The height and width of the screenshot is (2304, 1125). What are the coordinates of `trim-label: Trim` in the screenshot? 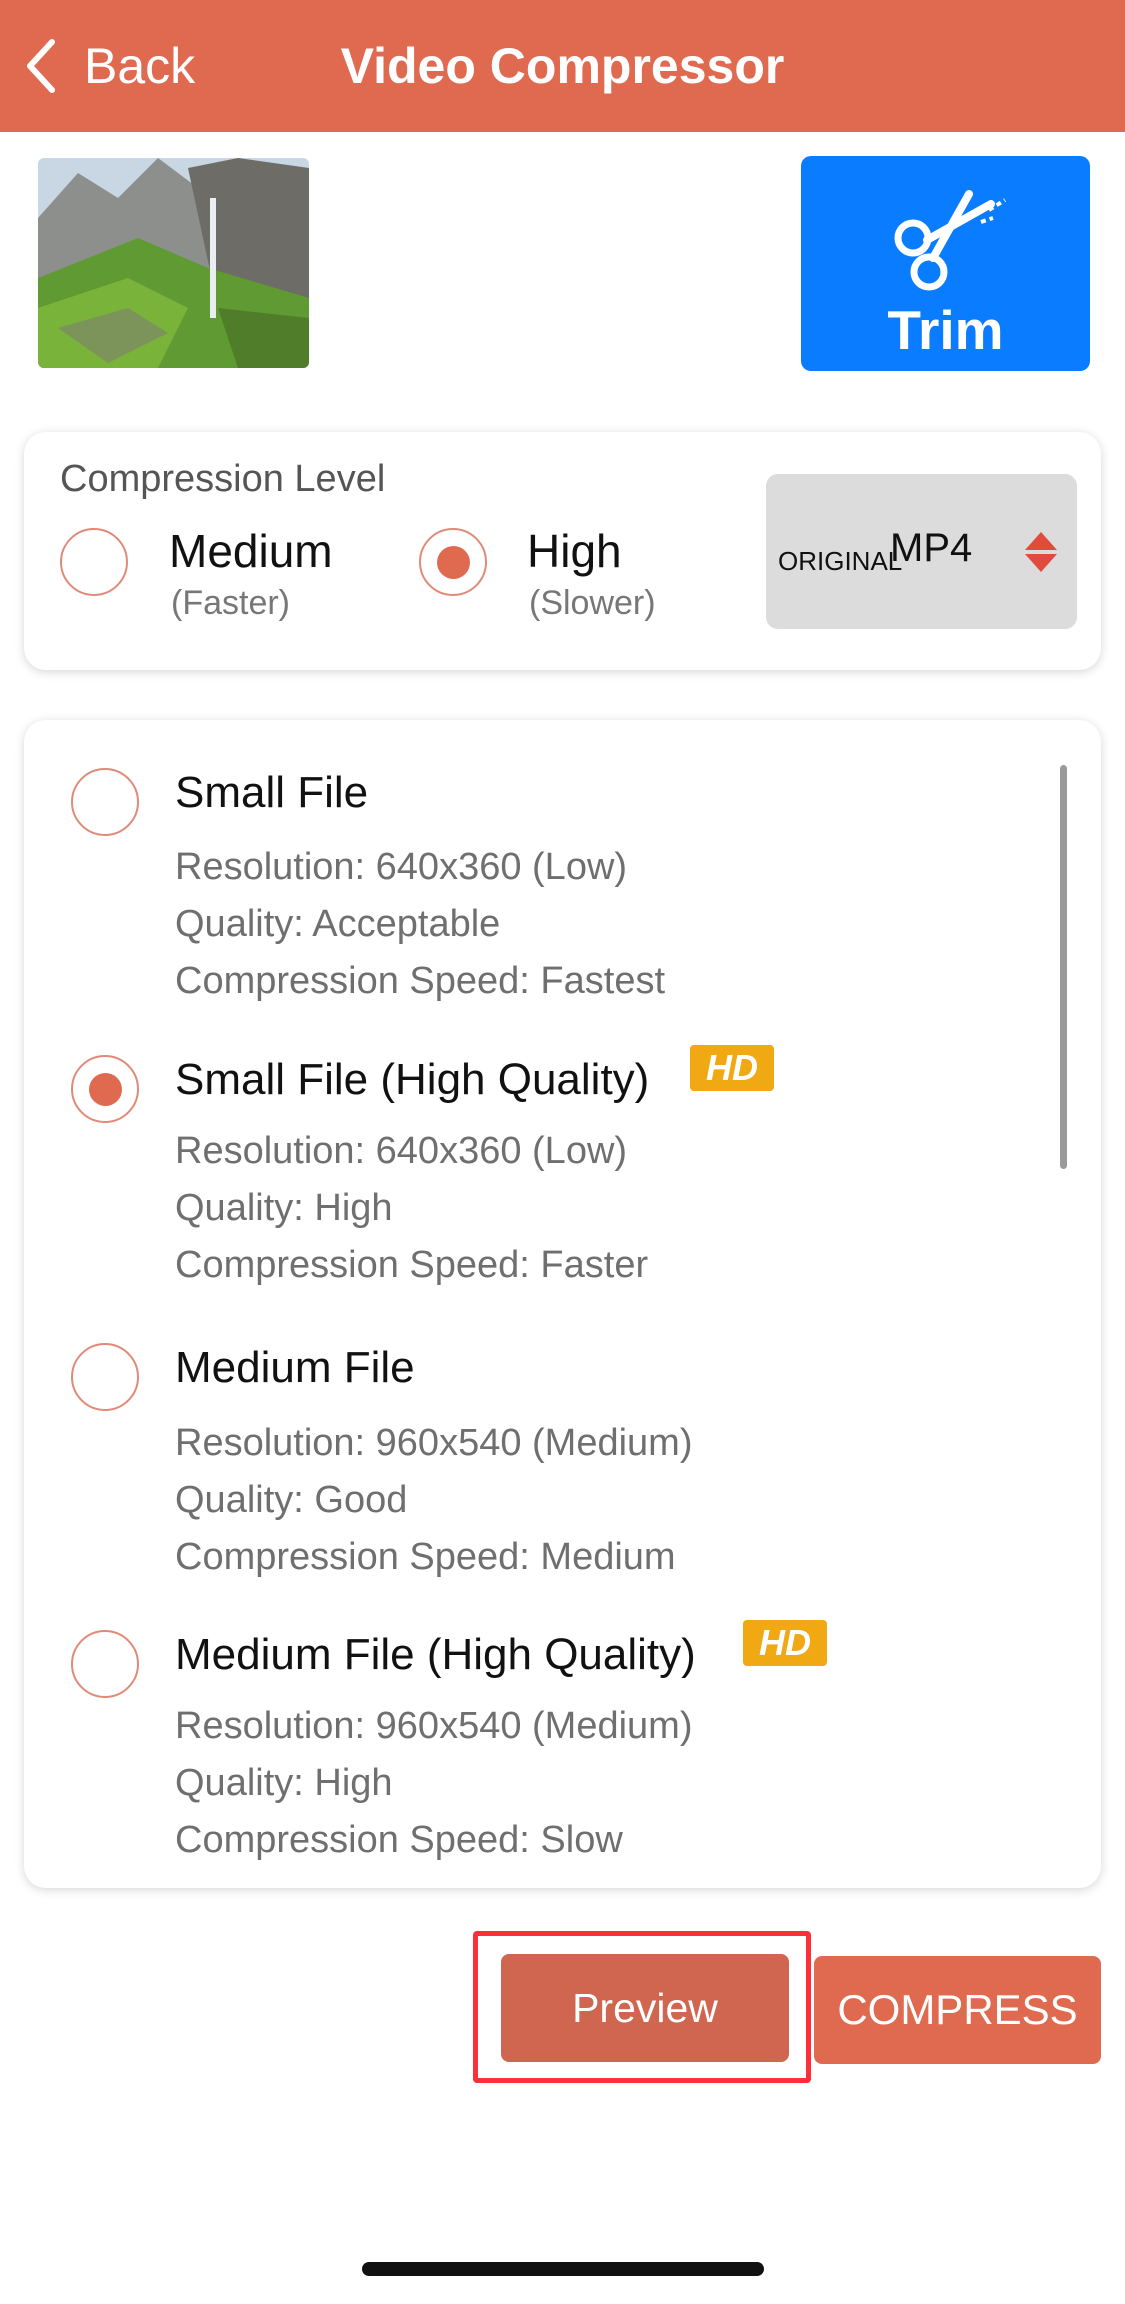 It's located at (945, 330).